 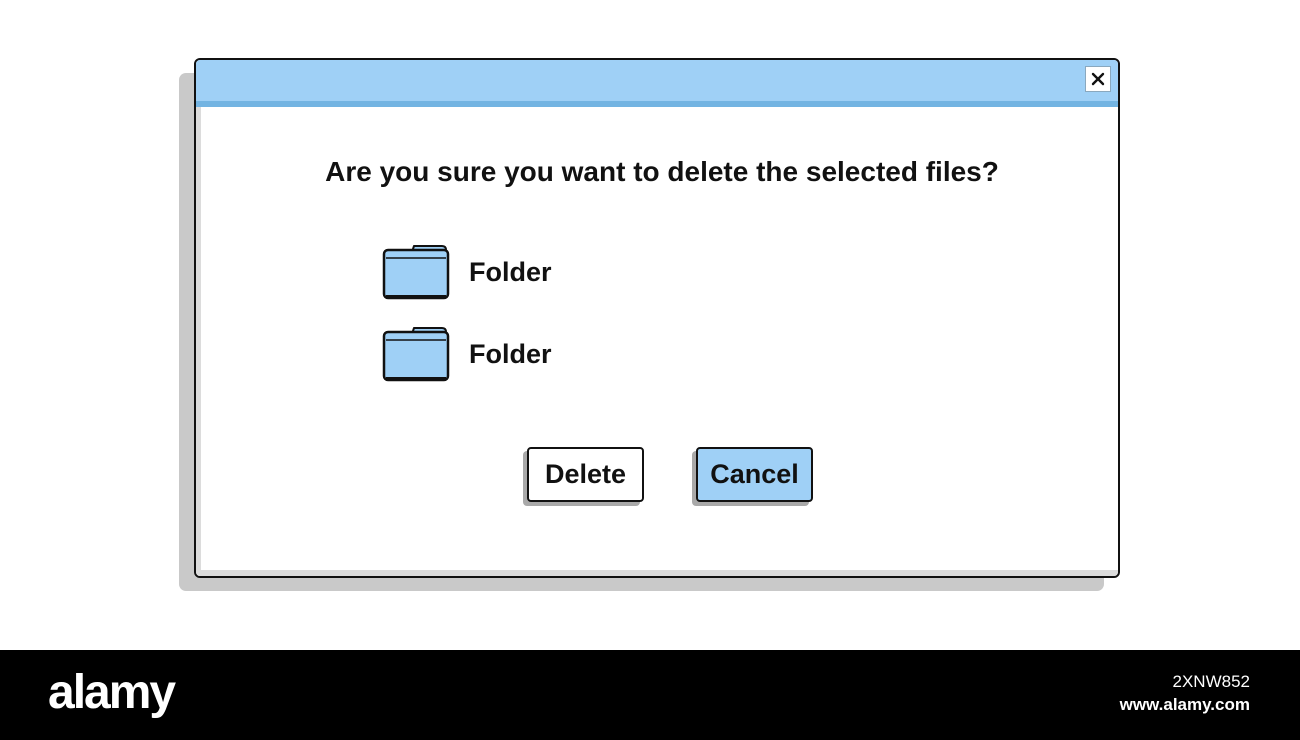 I want to click on watermark-footer: alamy 2XNW852 www.alamy.com, so click(x=650, y=695).